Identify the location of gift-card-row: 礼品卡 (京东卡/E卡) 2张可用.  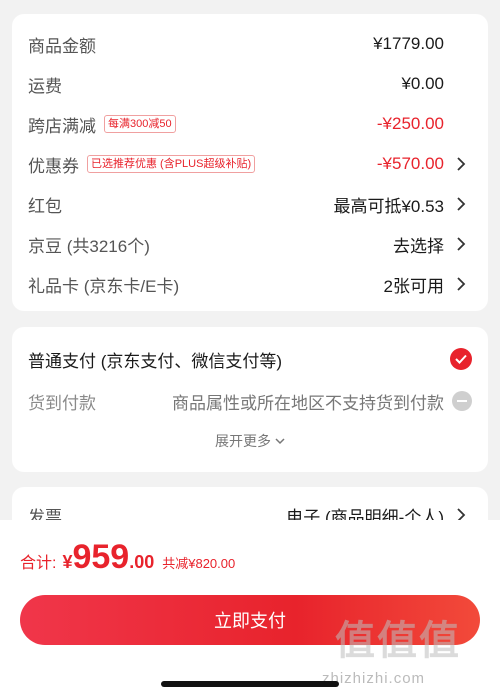
(250, 284).